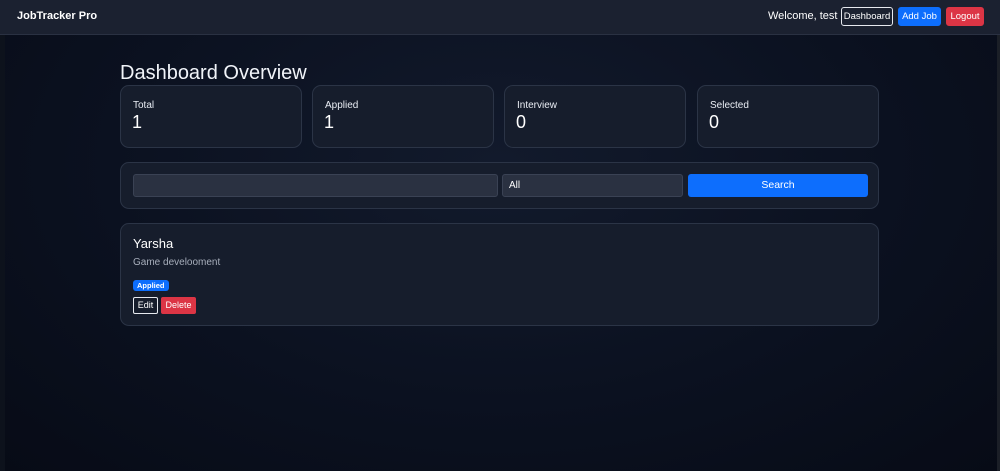  Describe the element at coordinates (178, 305) in the screenshot. I see `delete-button: Delete` at that location.